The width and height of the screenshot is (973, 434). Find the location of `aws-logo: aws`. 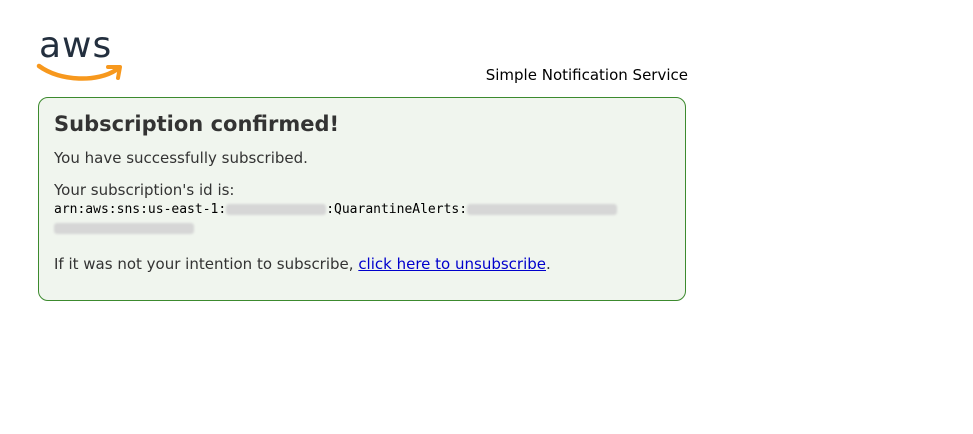

aws-logo: aws is located at coordinates (81, 55).